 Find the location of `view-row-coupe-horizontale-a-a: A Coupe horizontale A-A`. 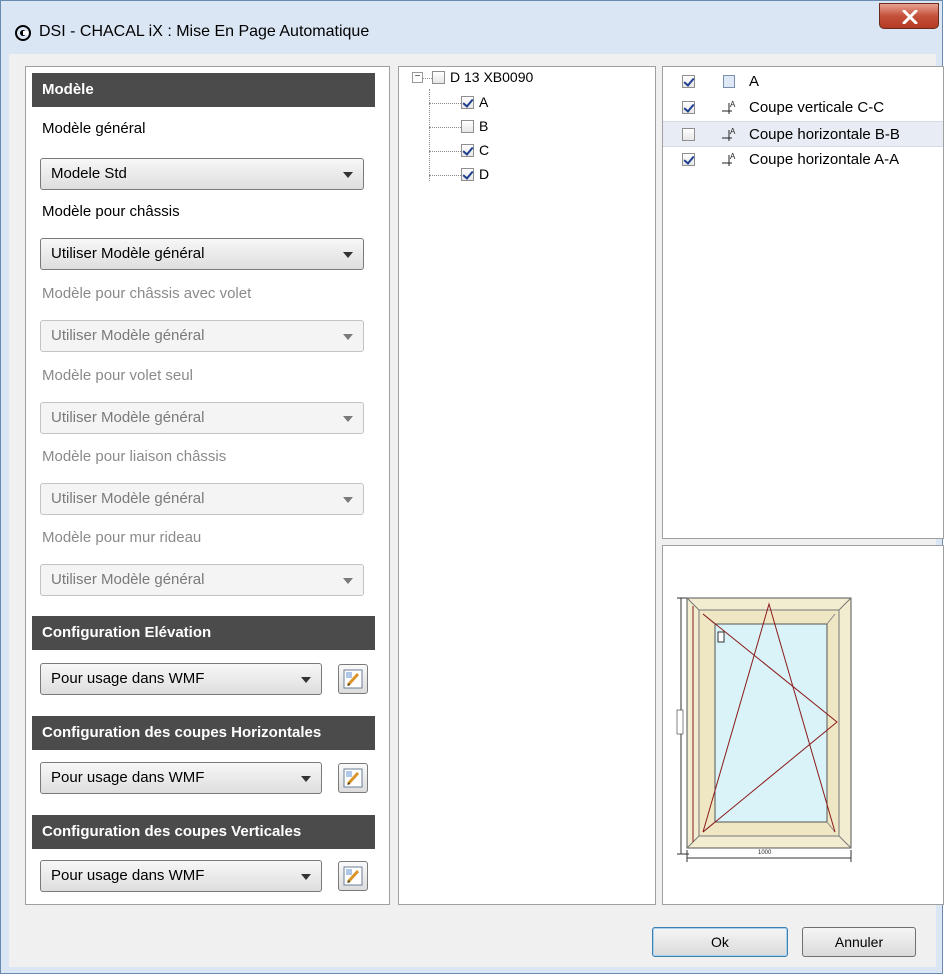

view-row-coupe-horizontale-a-a: A Coupe horizontale A-A is located at coordinates (803, 160).